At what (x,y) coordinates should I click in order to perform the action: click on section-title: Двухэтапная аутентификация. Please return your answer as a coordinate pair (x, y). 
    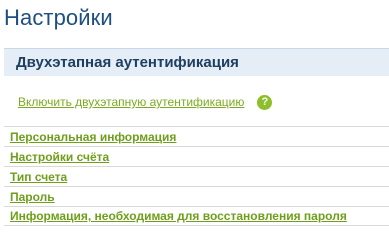
    Looking at the image, I should click on (127, 62).